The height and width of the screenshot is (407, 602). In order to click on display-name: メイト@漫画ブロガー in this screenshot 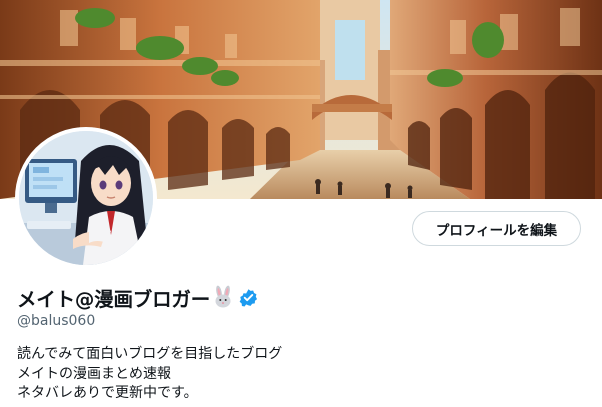, I will do `click(114, 299)`.